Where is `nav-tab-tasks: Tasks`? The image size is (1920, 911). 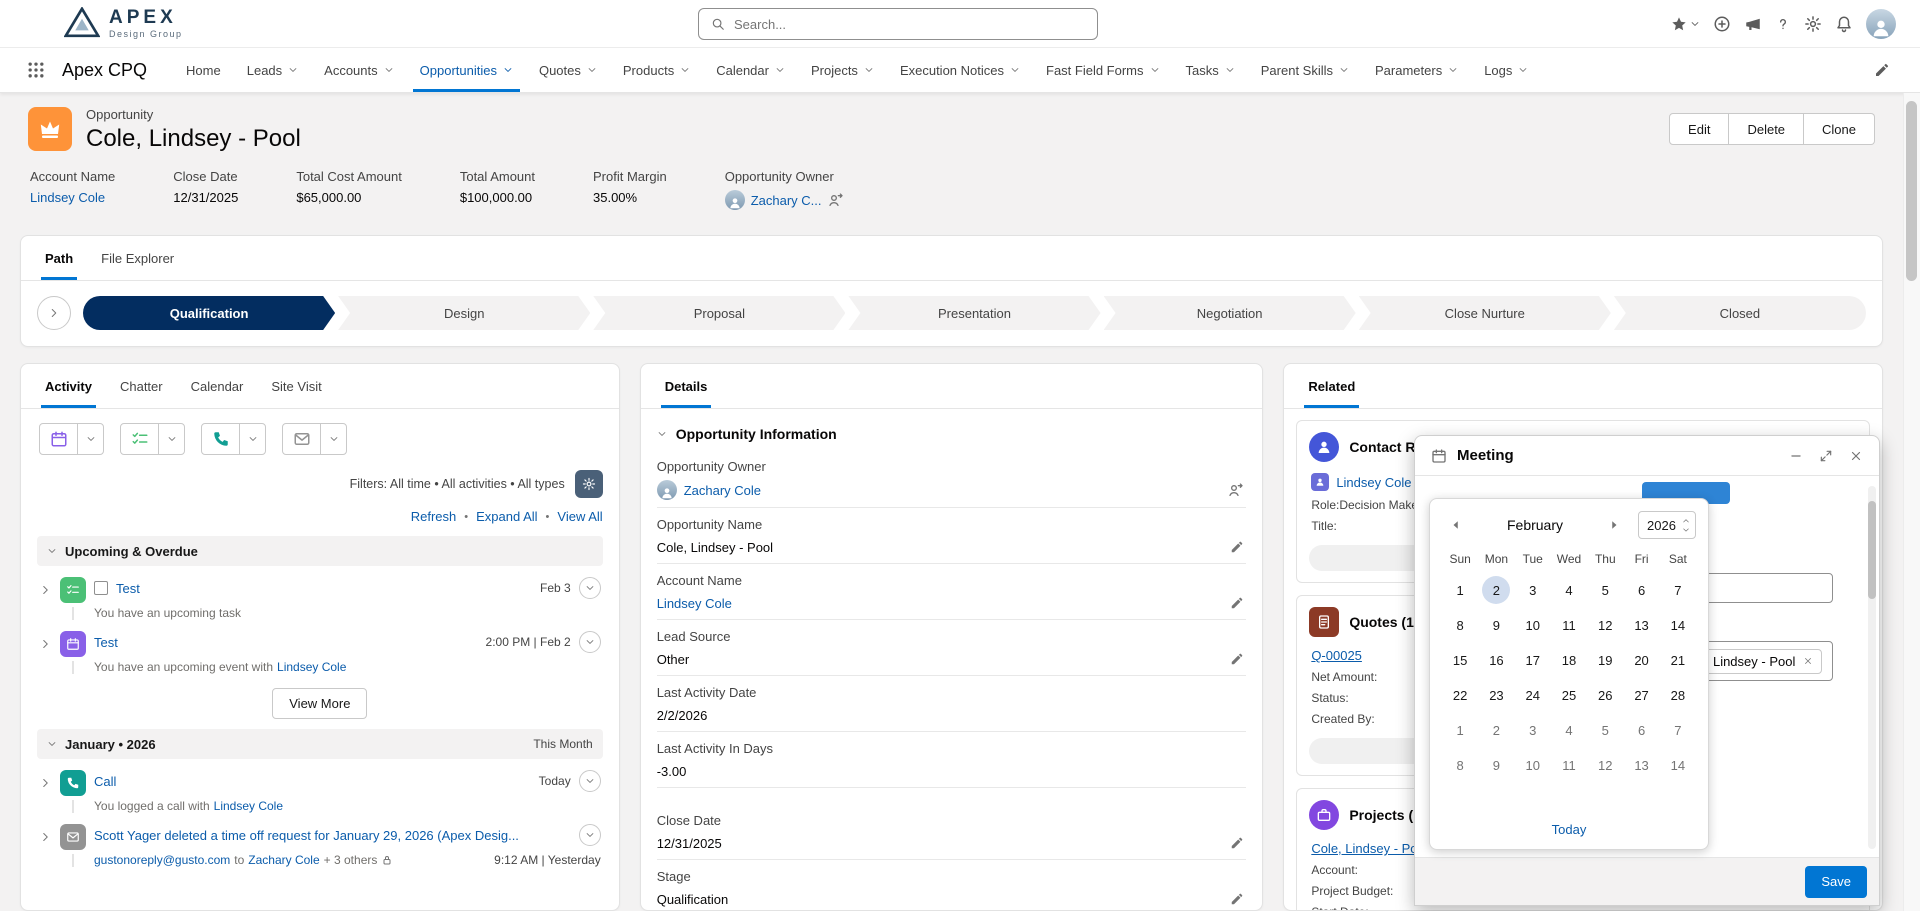
nav-tab-tasks: Tasks is located at coordinates (1210, 70).